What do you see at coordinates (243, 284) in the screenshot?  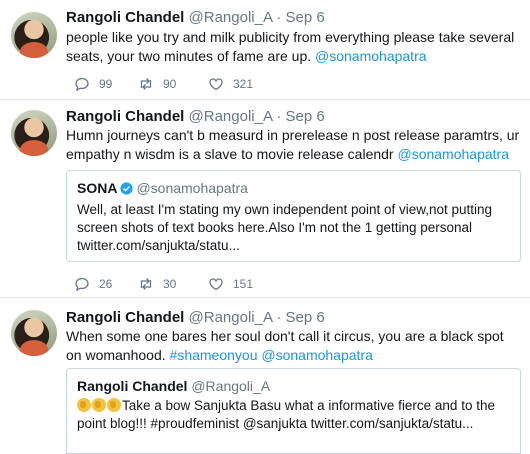 I see `like-count: 151` at bounding box center [243, 284].